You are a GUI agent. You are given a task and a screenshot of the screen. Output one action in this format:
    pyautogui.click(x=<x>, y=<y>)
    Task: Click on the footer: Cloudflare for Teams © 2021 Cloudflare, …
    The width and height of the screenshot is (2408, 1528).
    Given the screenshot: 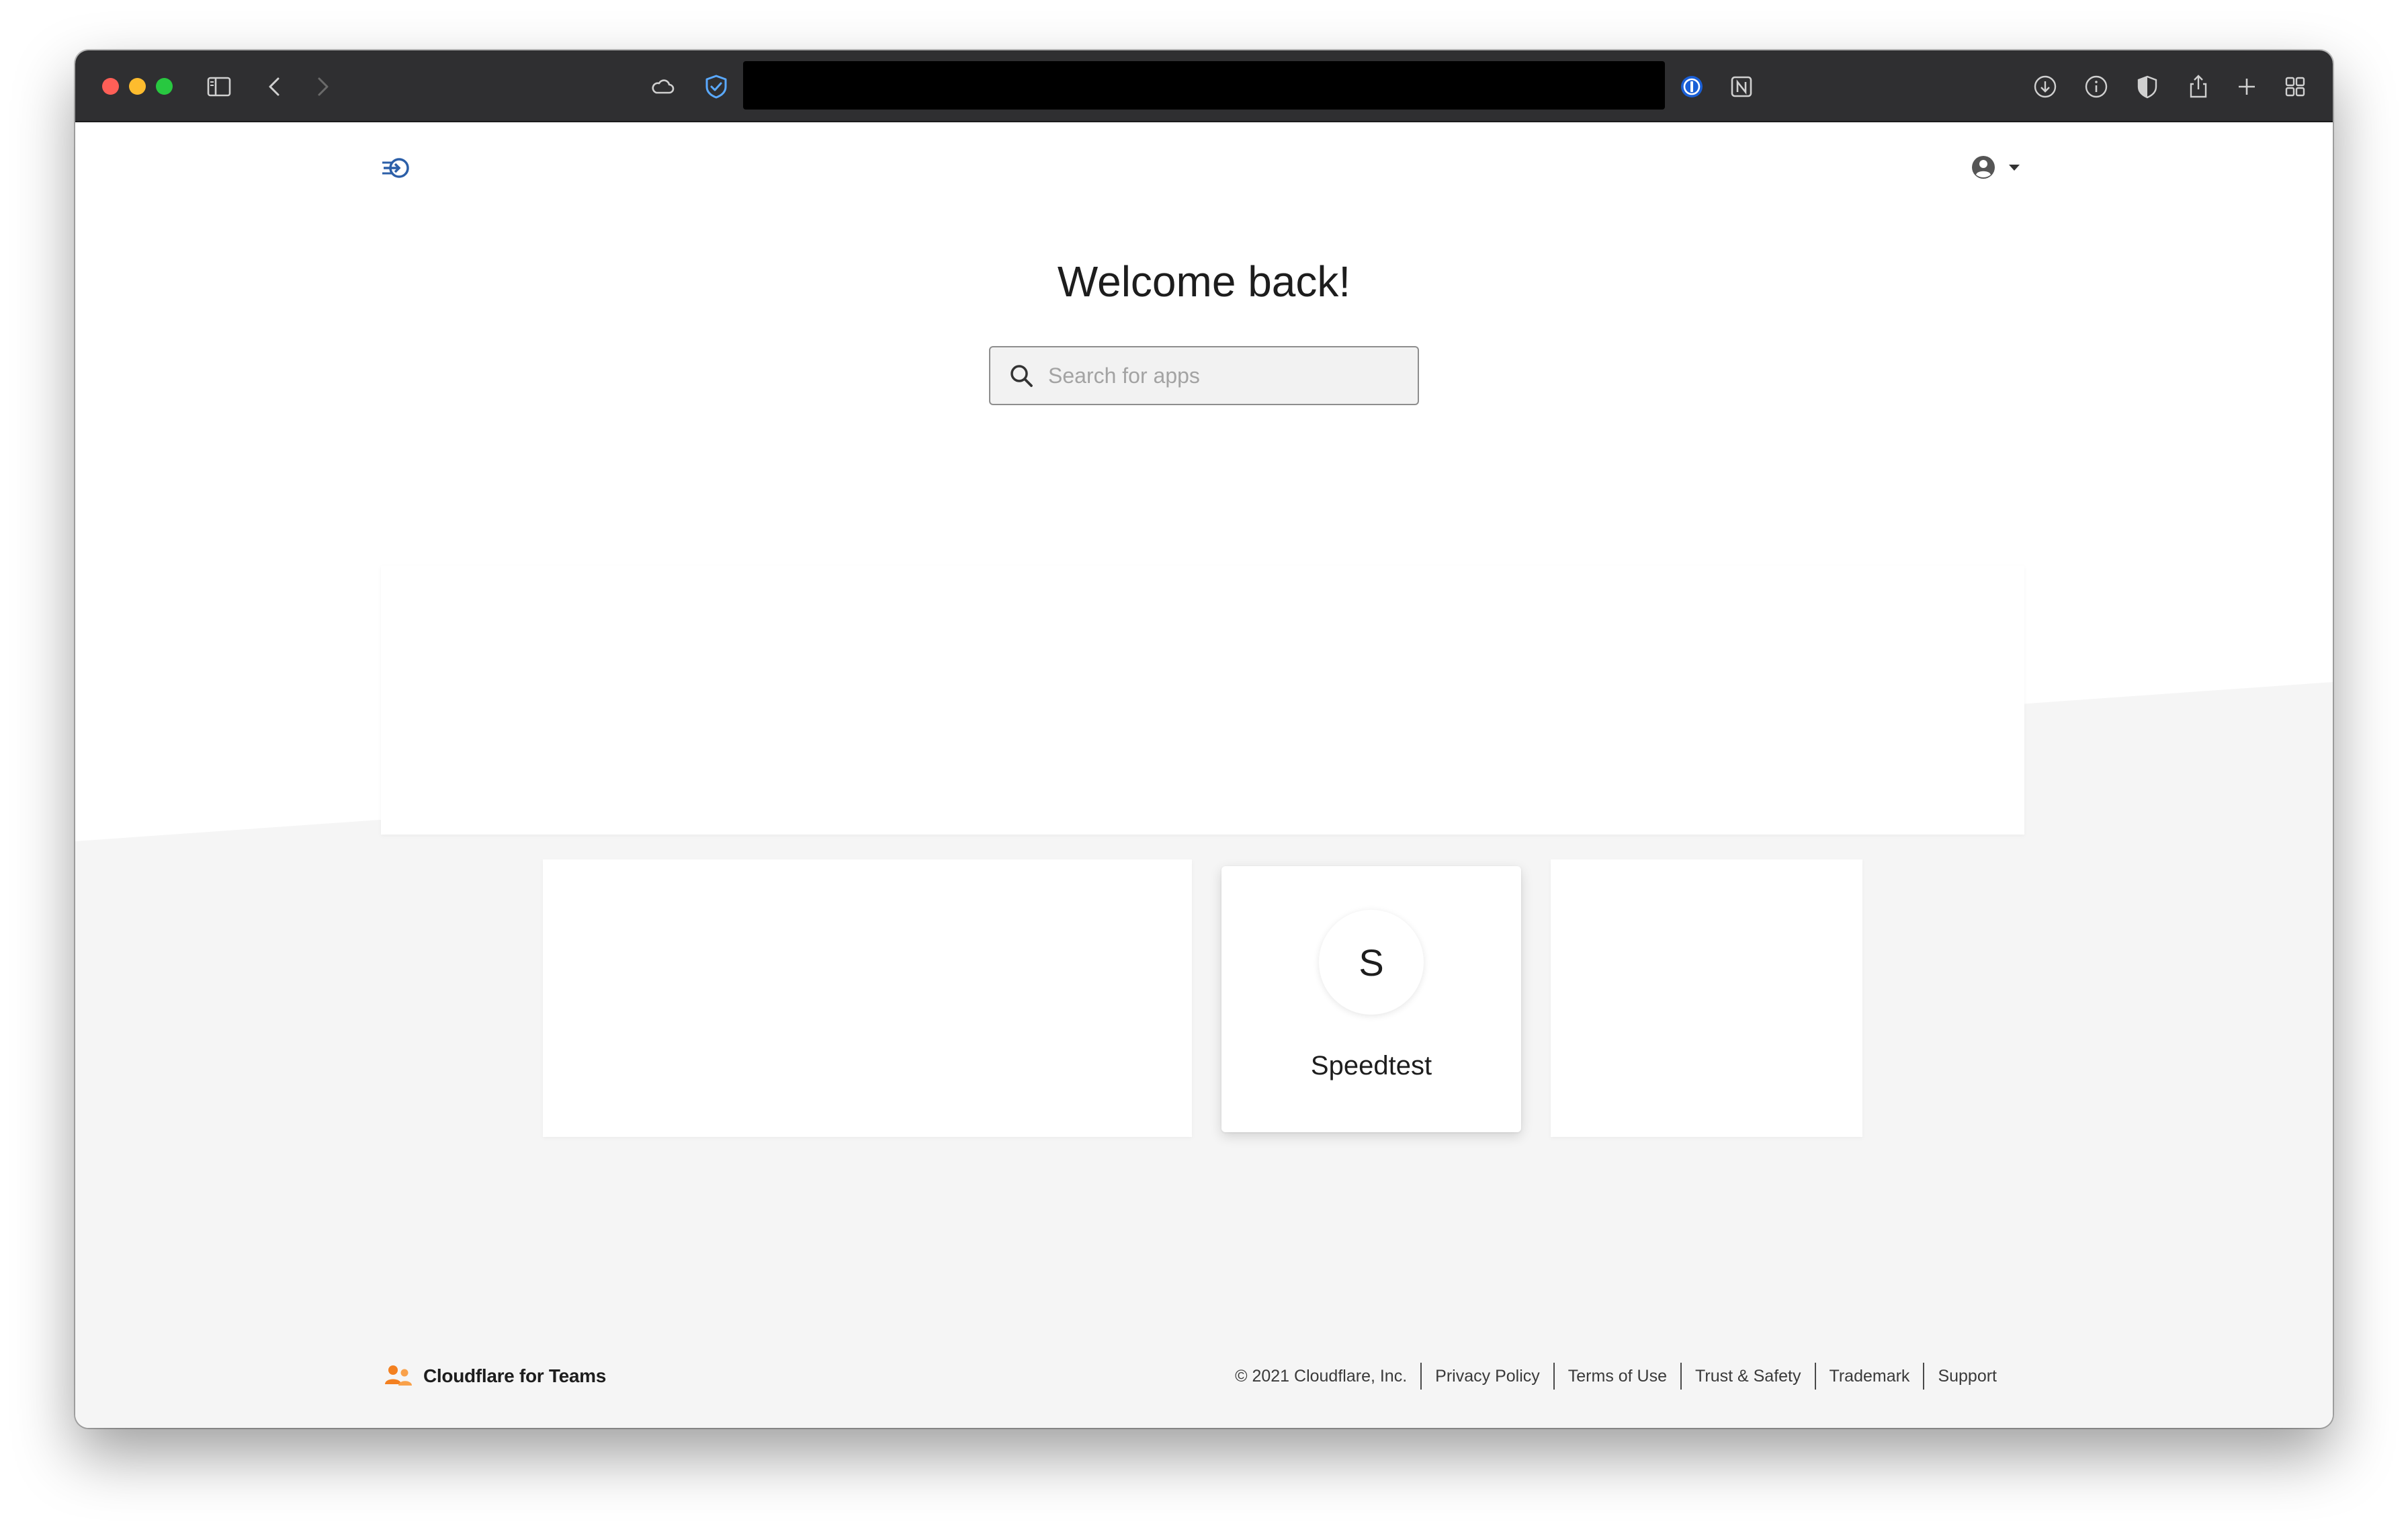 What is the action you would take?
    pyautogui.click(x=1204, y=1381)
    